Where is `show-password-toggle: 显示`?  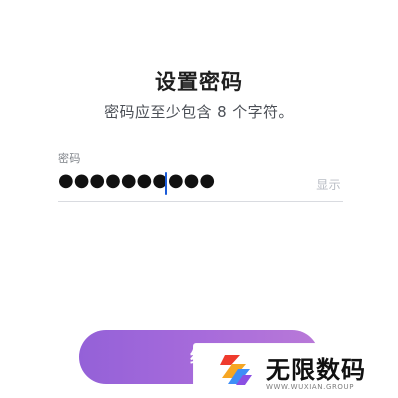 show-password-toggle: 显示 is located at coordinates (328, 184).